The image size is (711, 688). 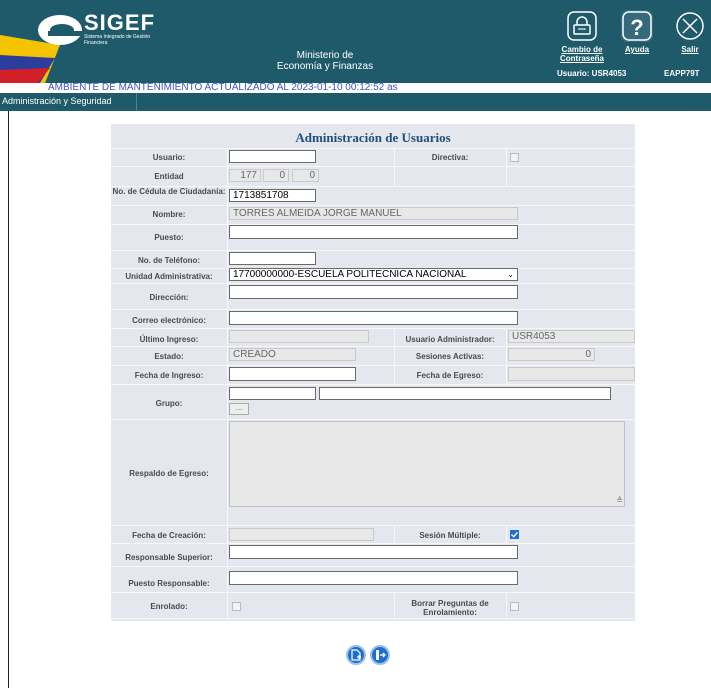 What do you see at coordinates (373, 232) in the screenshot?
I see `puesto-input` at bounding box center [373, 232].